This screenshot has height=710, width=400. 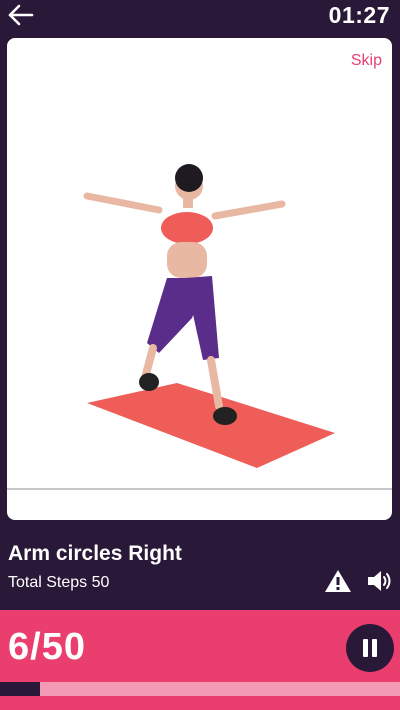 I want to click on warning-button, so click(x=338, y=581).